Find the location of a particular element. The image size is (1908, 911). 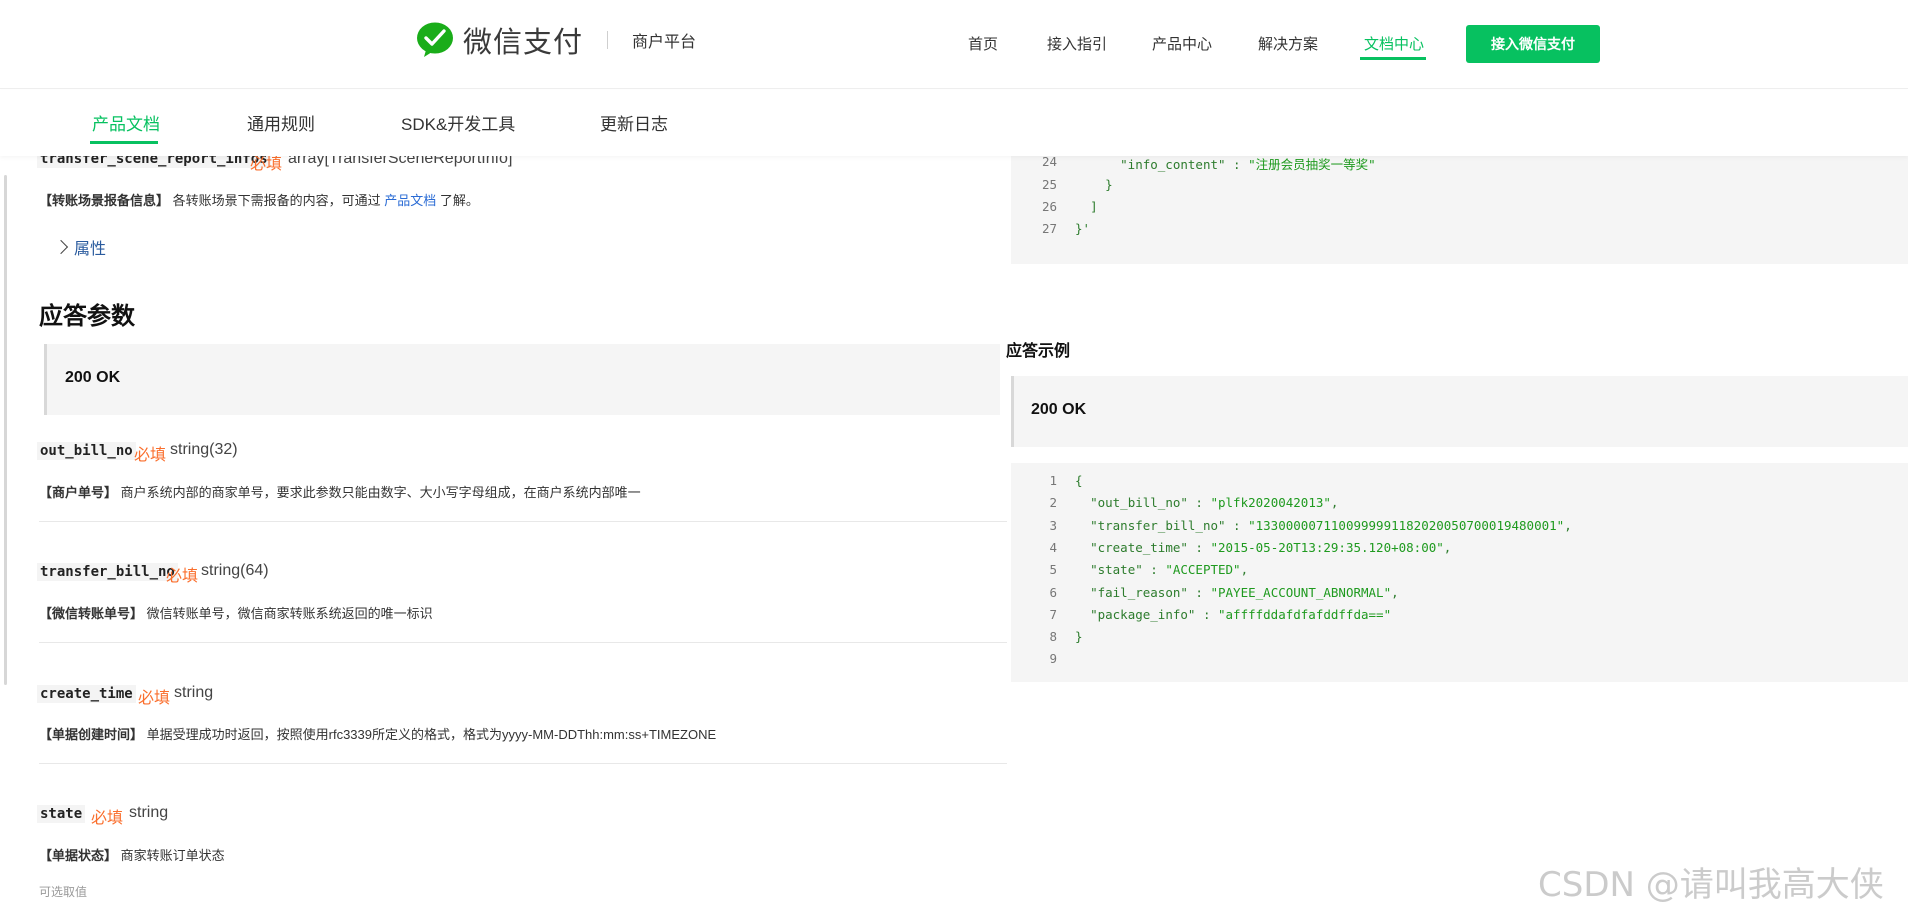

left-scrollbar is located at coordinates (5, 430).